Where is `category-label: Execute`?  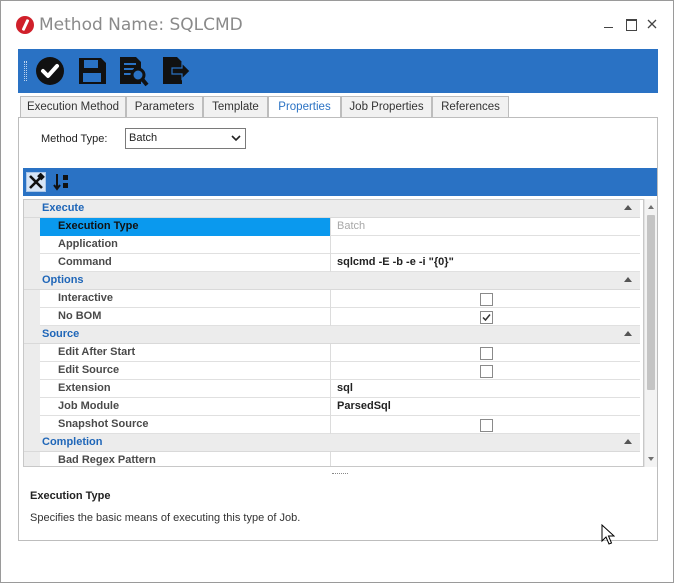 category-label: Execute is located at coordinates (63, 208).